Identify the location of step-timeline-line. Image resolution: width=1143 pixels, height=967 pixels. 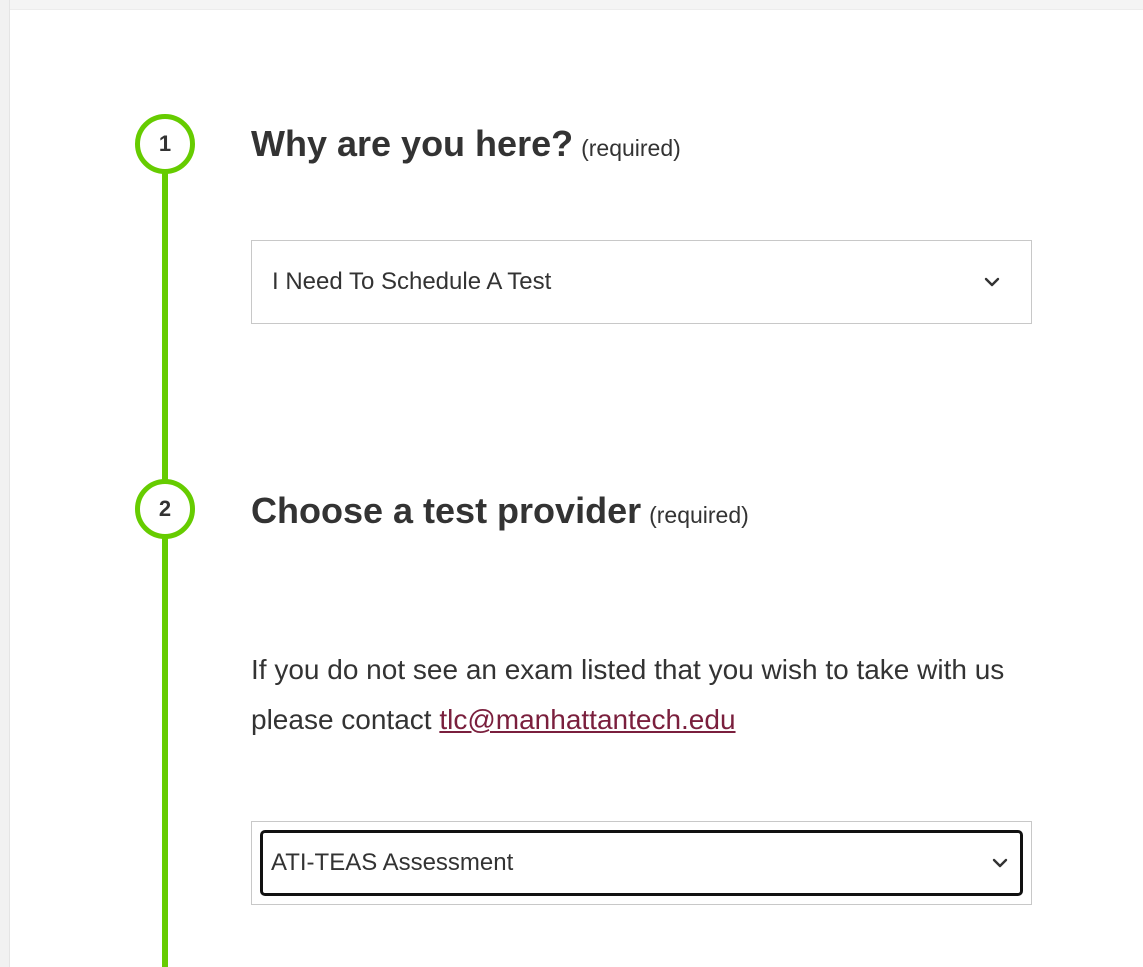
(165, 568).